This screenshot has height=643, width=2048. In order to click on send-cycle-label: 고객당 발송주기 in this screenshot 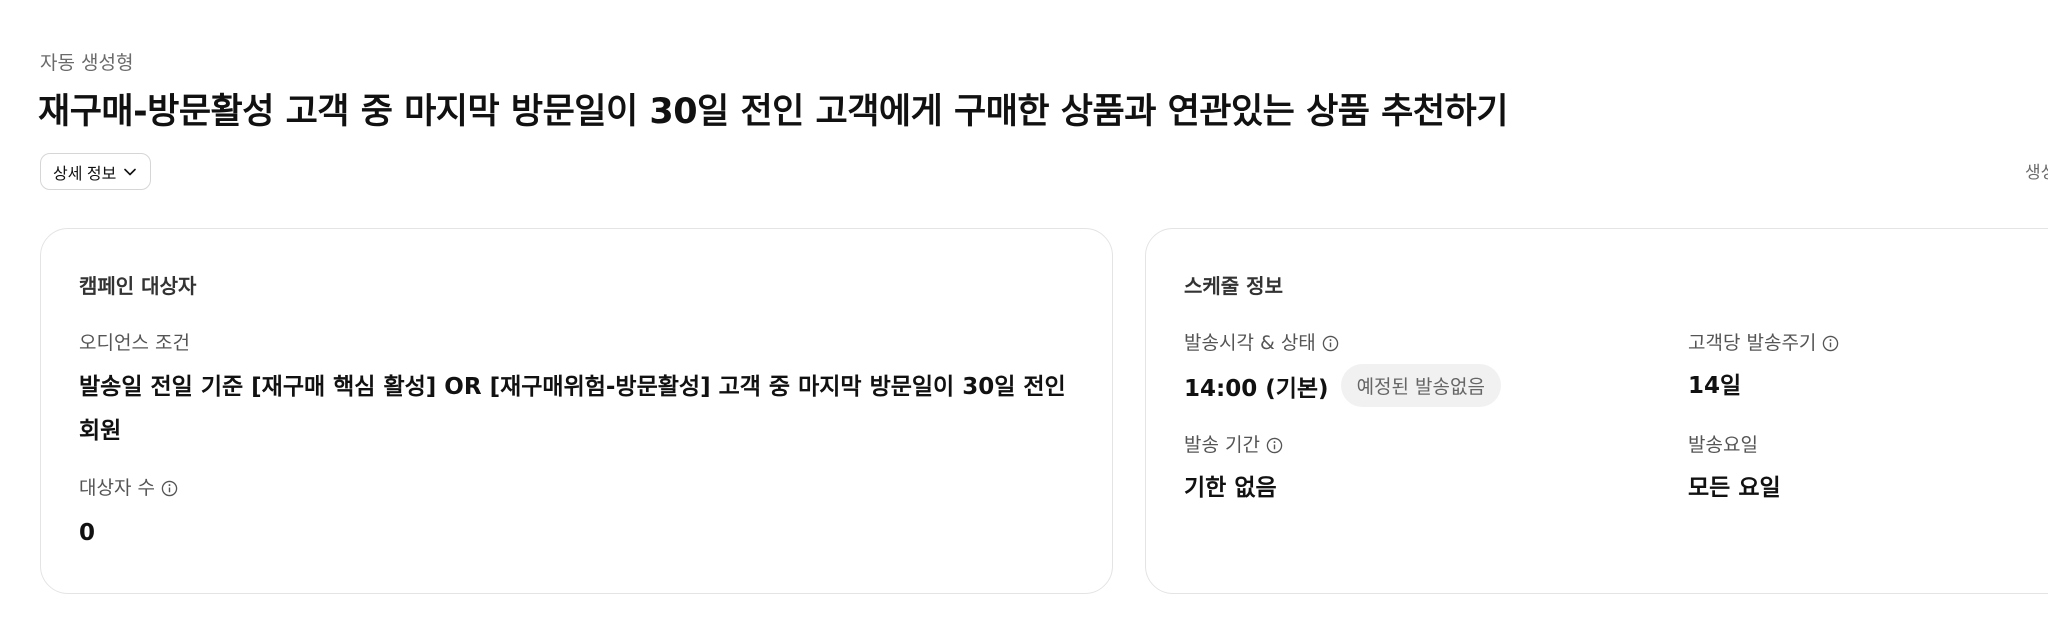, I will do `click(1763, 343)`.